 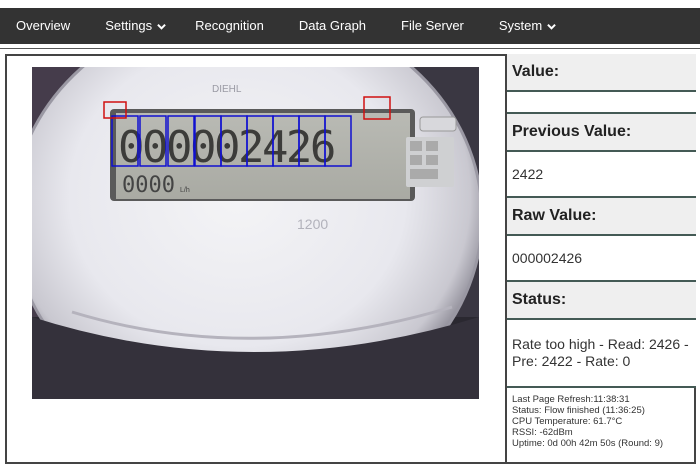 I want to click on rssi-text: RSSI: -62dBm, so click(x=542, y=432).